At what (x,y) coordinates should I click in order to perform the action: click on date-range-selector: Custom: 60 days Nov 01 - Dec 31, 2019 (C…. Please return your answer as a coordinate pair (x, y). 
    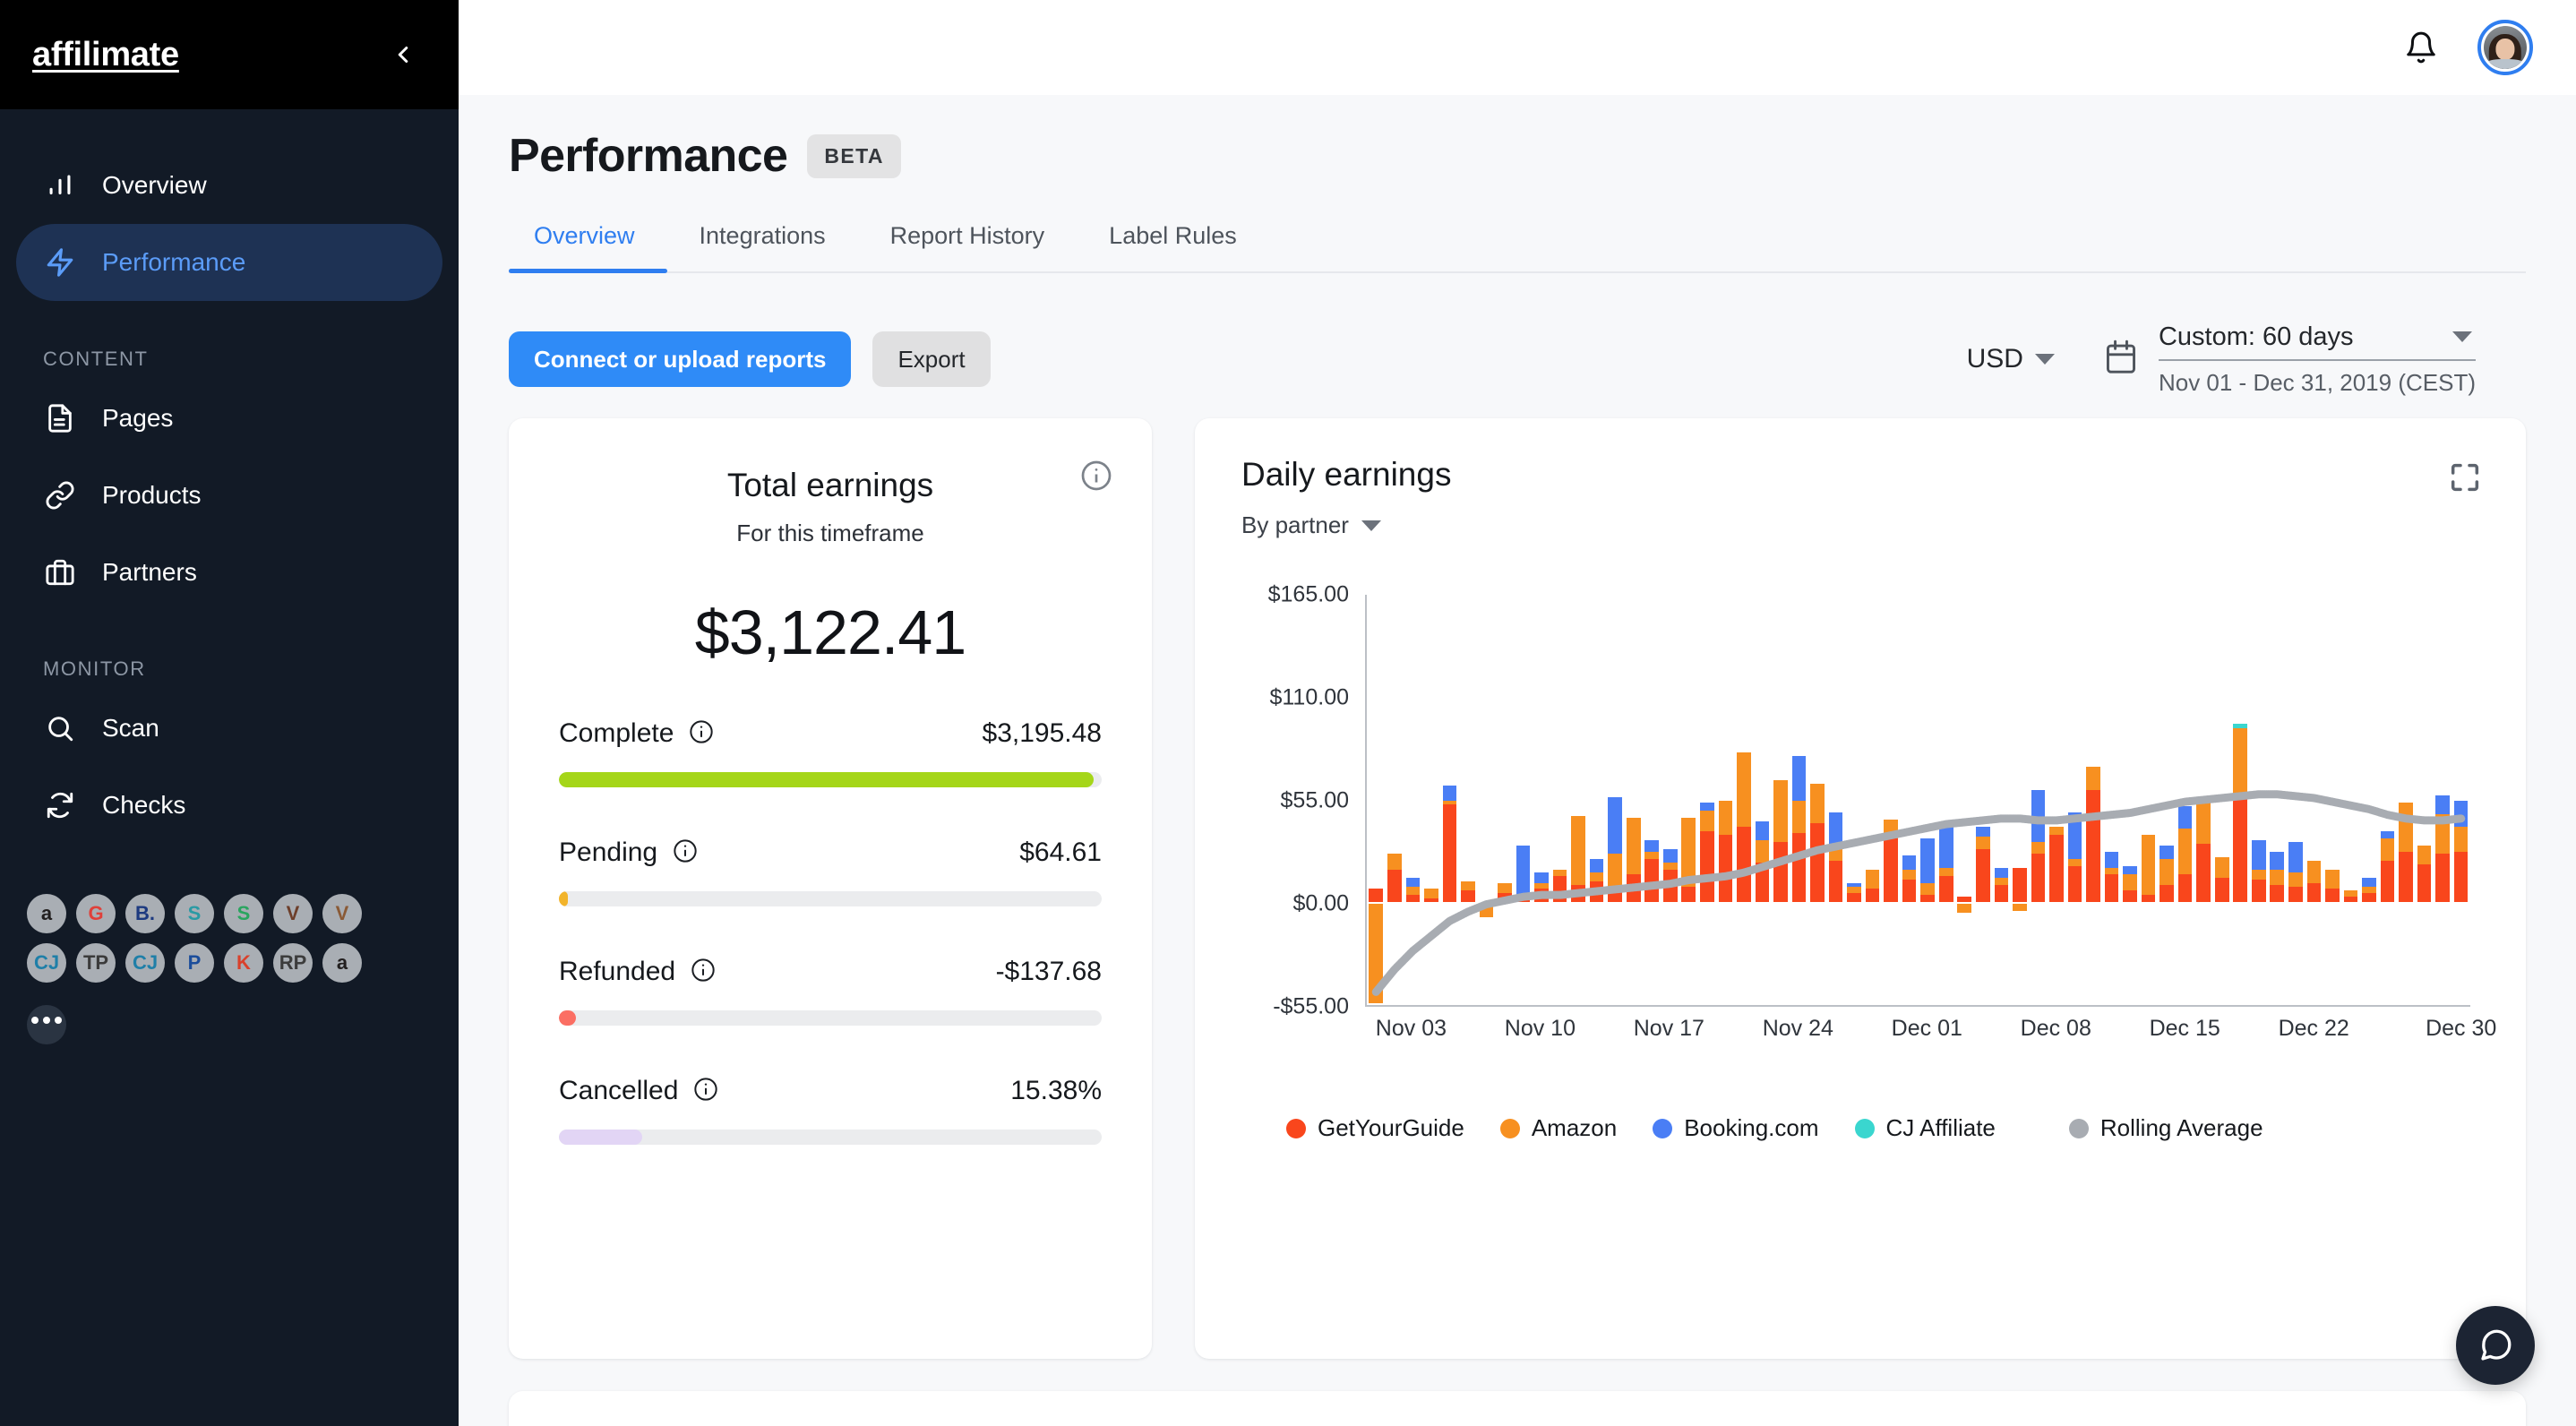
    Looking at the image, I should click on (2314, 359).